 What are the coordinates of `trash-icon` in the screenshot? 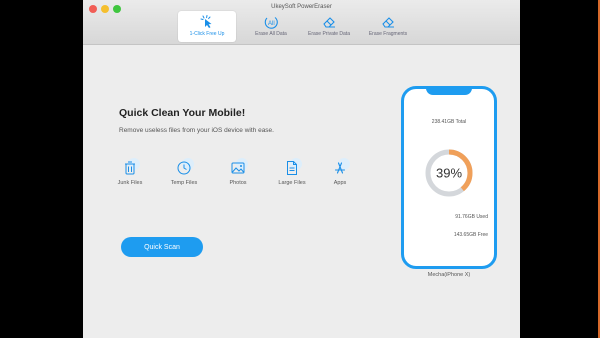 It's located at (132, 166).